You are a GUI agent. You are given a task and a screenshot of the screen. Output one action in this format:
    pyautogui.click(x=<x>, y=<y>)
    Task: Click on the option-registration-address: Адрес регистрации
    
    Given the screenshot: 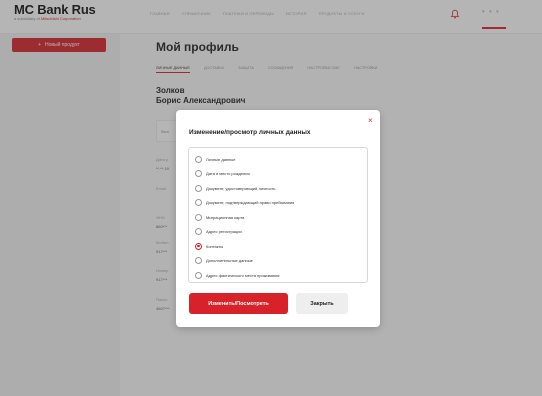 What is the action you would take?
    pyautogui.click(x=218, y=232)
    